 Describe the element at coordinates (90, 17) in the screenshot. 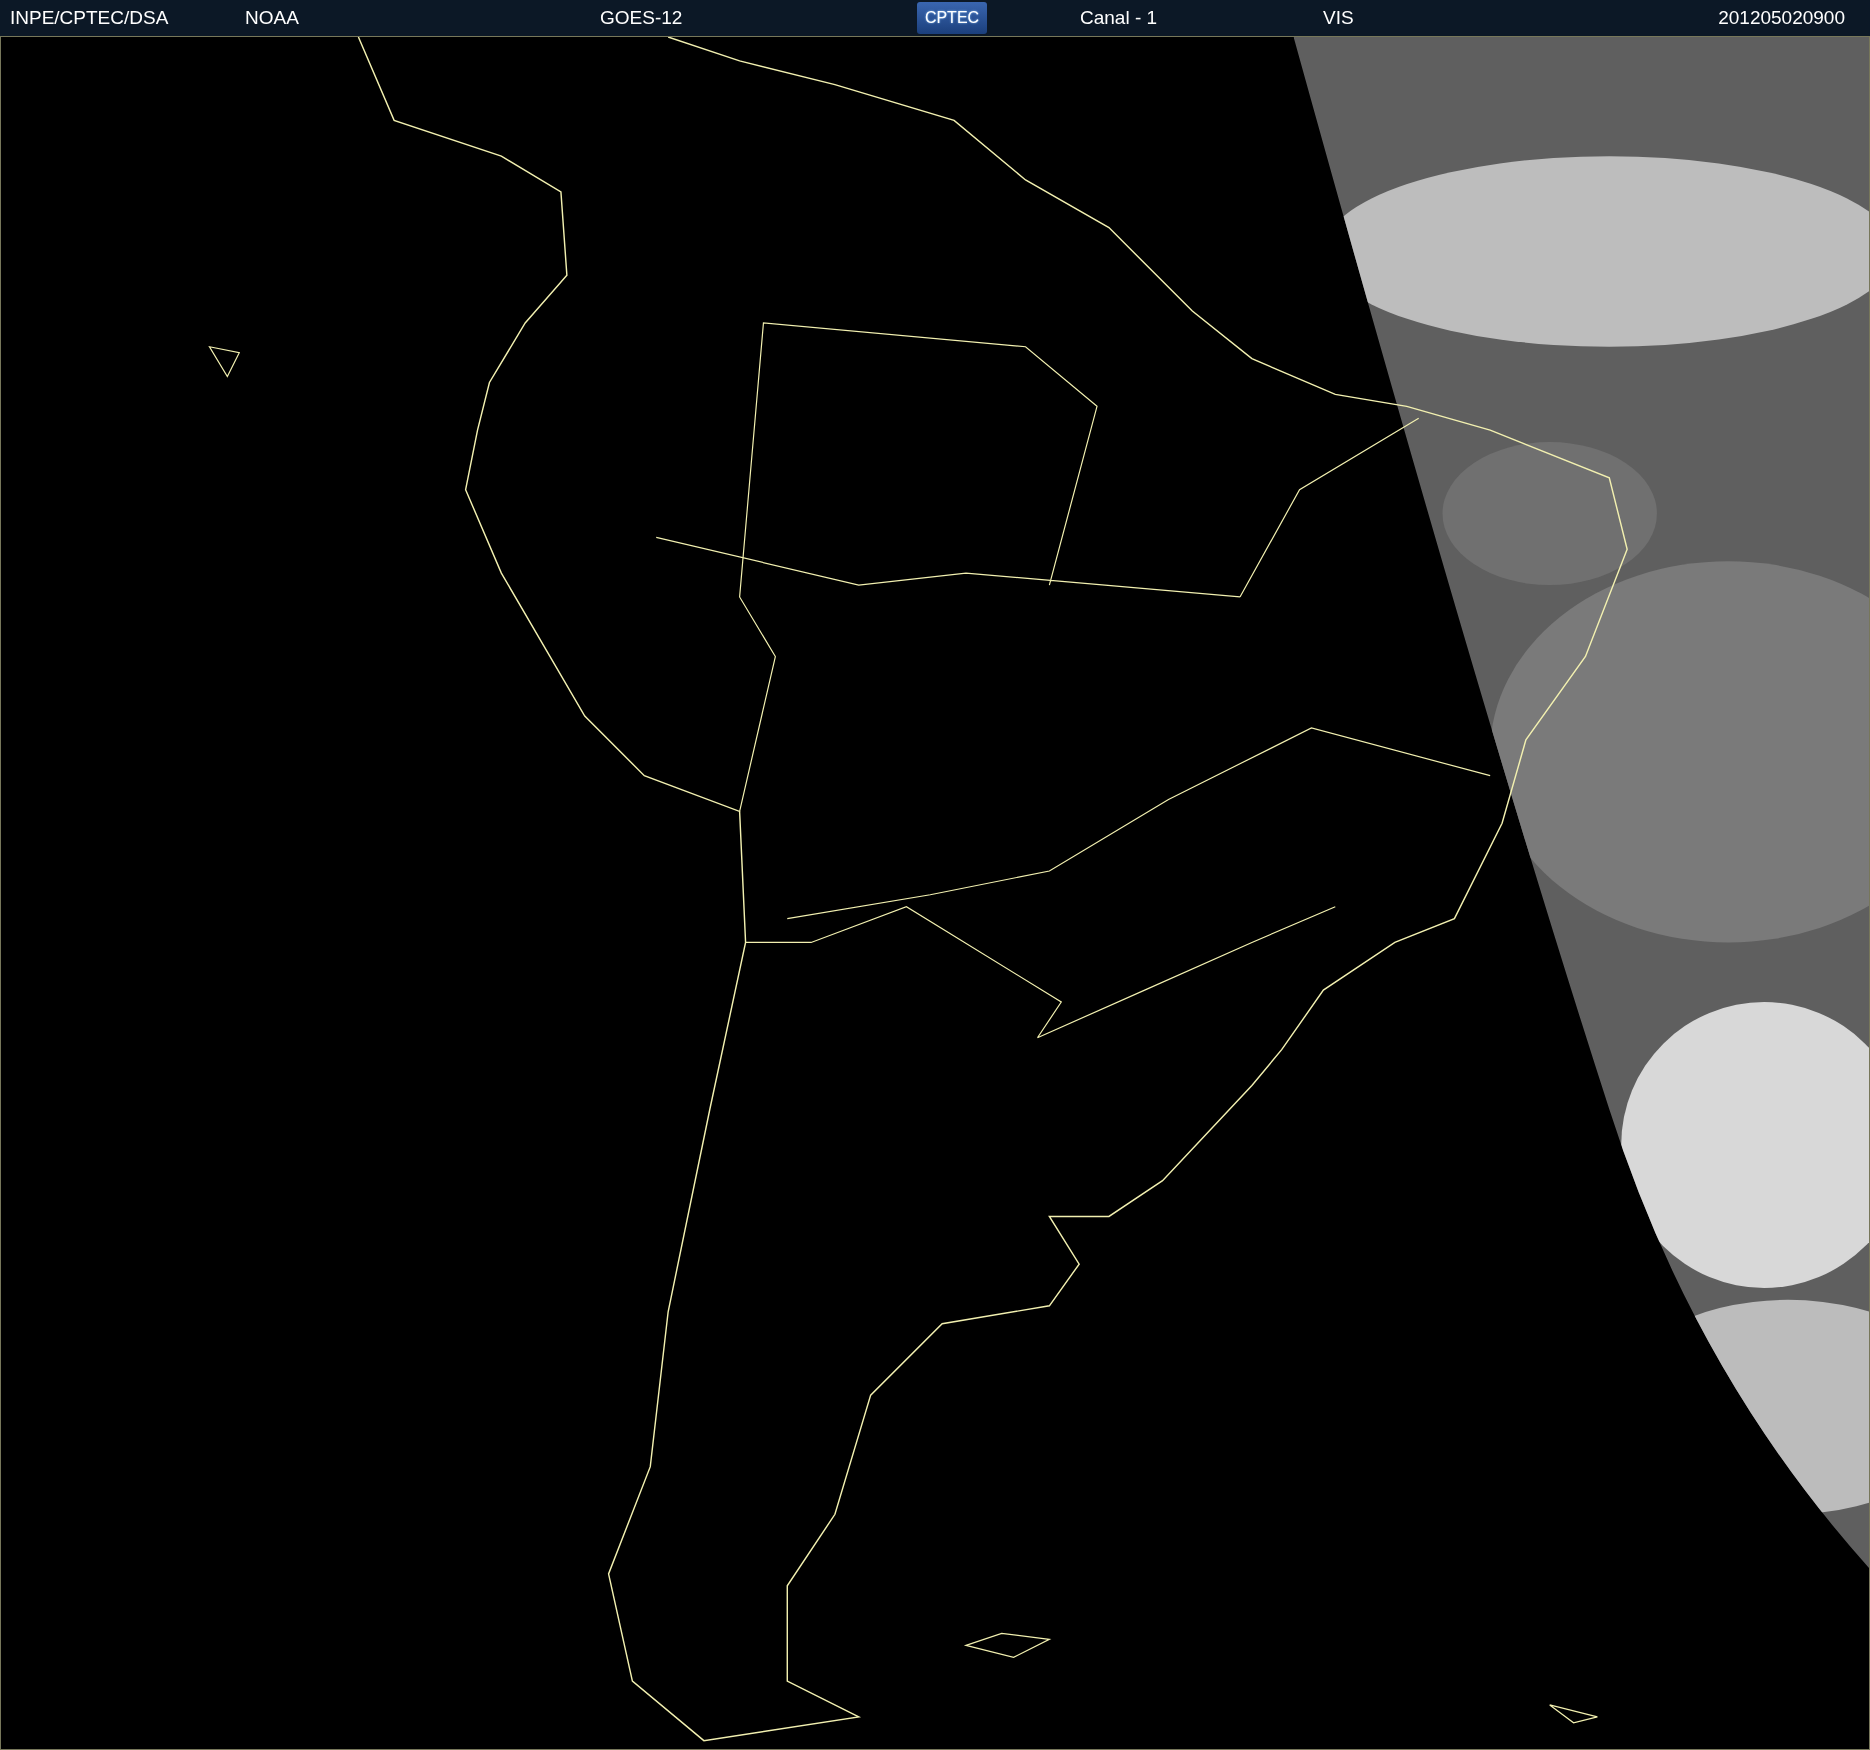

I see `header-label: INPE/CPTEC/DSA` at that location.